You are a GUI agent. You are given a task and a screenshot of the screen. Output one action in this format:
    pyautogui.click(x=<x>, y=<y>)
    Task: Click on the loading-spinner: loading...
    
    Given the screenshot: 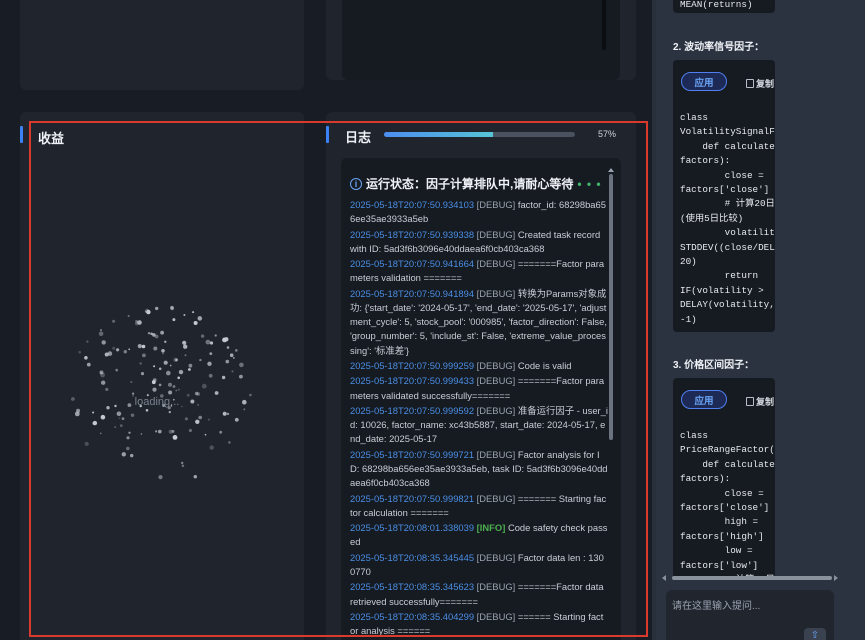 What is the action you would take?
    pyautogui.click(x=161, y=392)
    